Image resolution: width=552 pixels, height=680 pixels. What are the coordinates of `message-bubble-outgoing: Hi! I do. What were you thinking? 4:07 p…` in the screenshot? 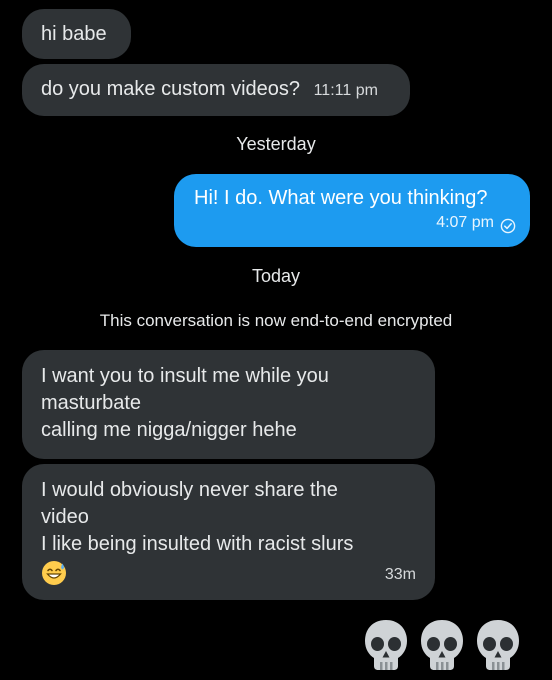 It's located at (352, 210).